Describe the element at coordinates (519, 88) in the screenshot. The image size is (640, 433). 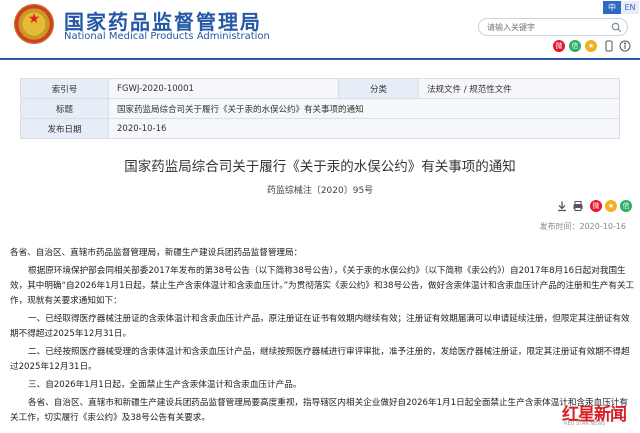
I see `meta-value: 法规文件 / 规范性文件` at that location.